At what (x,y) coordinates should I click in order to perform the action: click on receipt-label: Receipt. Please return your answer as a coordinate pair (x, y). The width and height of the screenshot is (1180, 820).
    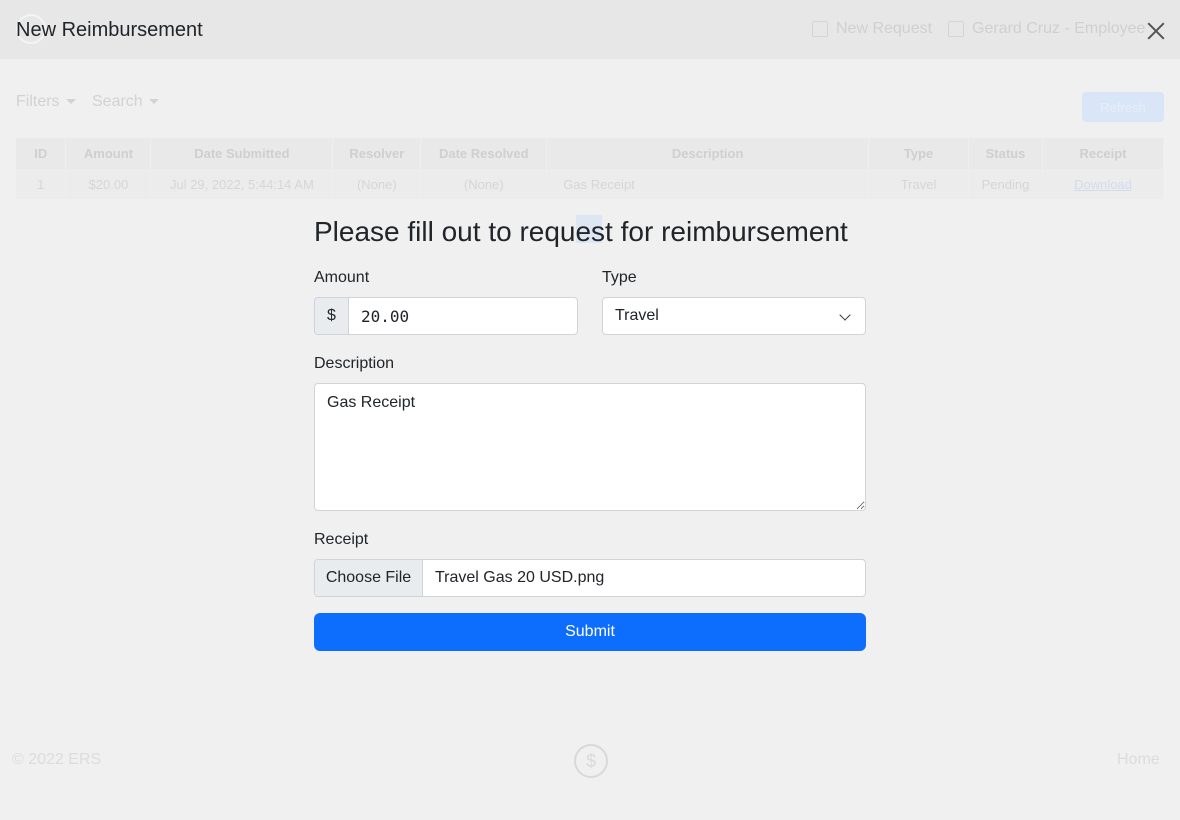
    Looking at the image, I should click on (341, 539).